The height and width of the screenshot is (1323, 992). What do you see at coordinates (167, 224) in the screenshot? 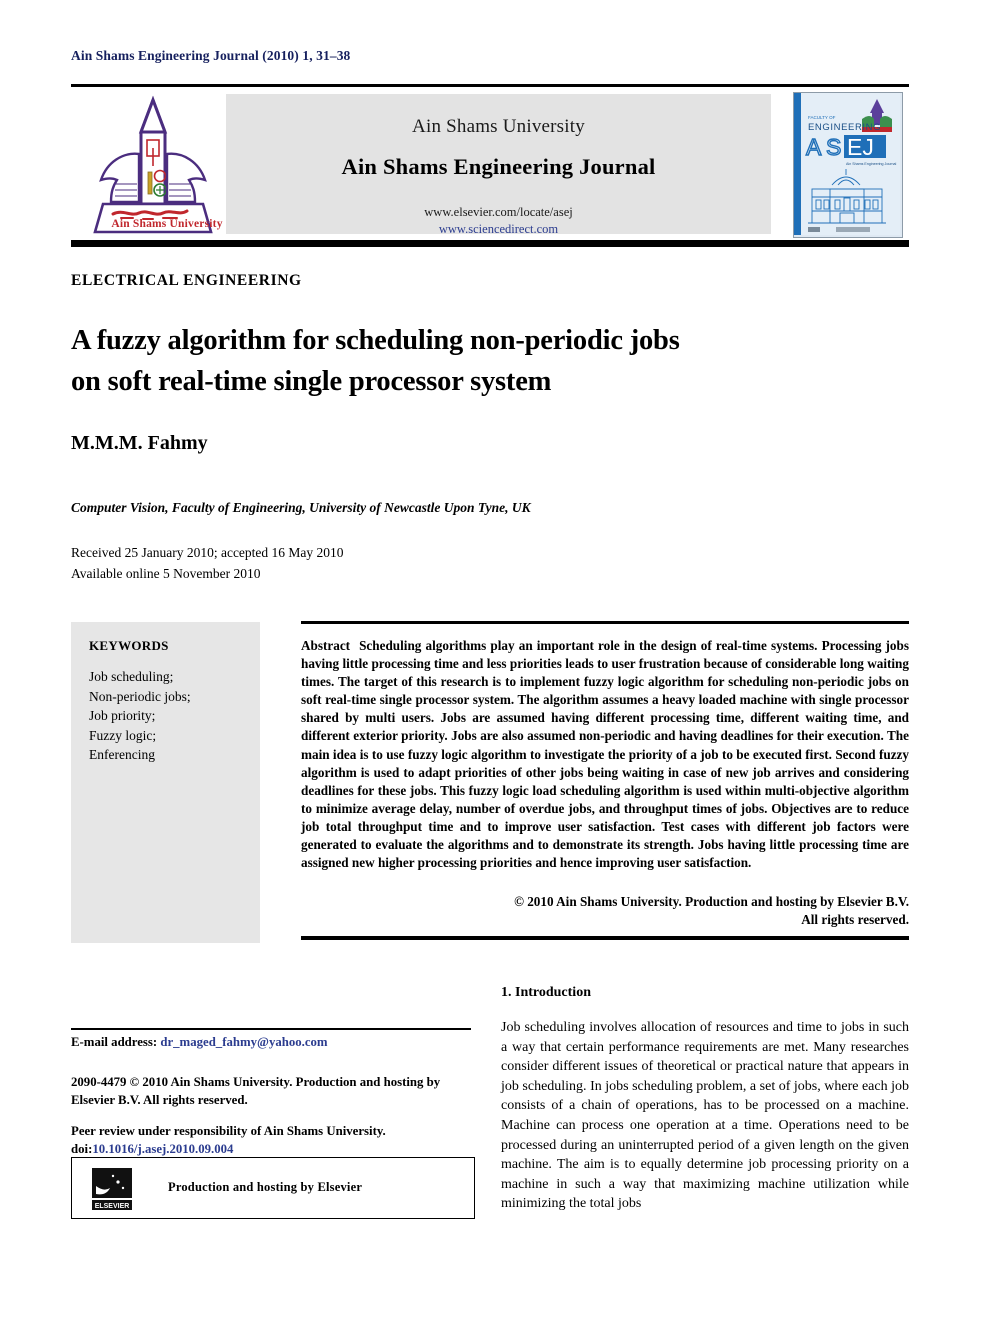
I see `logo-caption: Ain Shams University` at bounding box center [167, 224].